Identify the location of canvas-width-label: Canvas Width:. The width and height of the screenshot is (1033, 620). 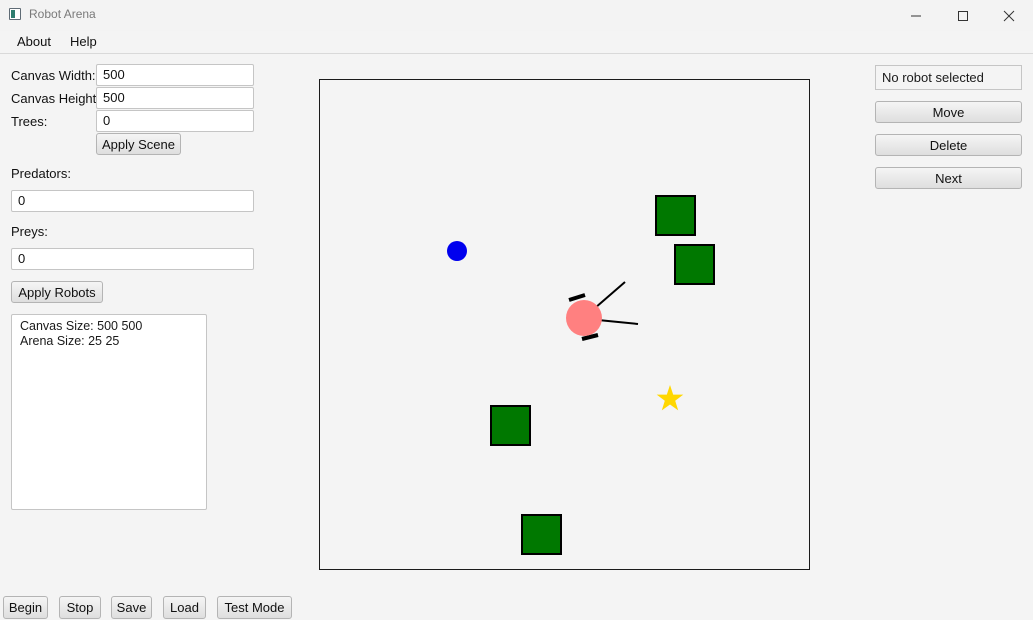
(53, 75).